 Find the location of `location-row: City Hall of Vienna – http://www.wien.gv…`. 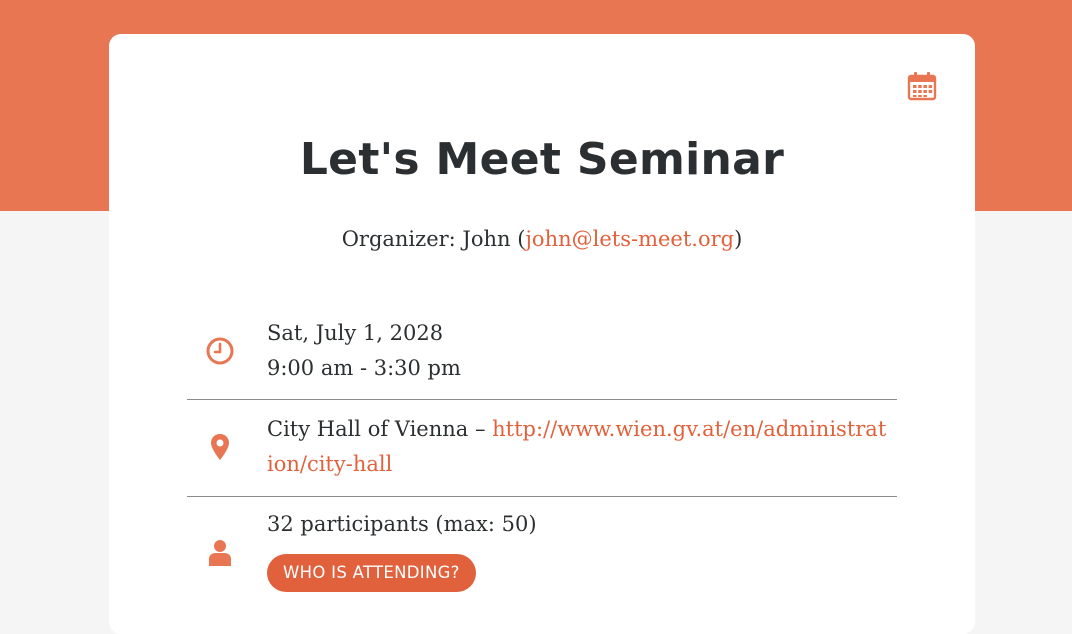

location-row: City Hall of Vienna – http://www.wien.gv… is located at coordinates (542, 448).